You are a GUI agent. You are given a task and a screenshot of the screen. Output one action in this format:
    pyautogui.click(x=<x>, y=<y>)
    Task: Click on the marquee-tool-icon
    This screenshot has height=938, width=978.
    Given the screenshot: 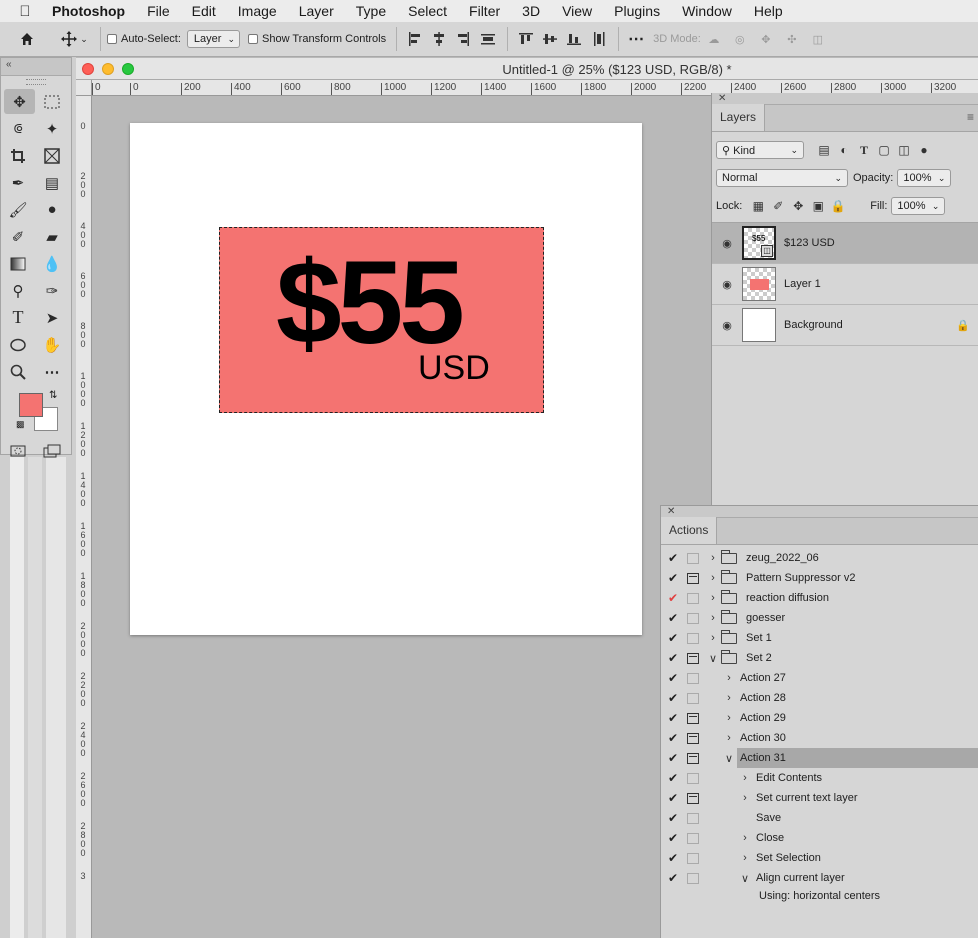 What is the action you would take?
    pyautogui.click(x=52, y=101)
    